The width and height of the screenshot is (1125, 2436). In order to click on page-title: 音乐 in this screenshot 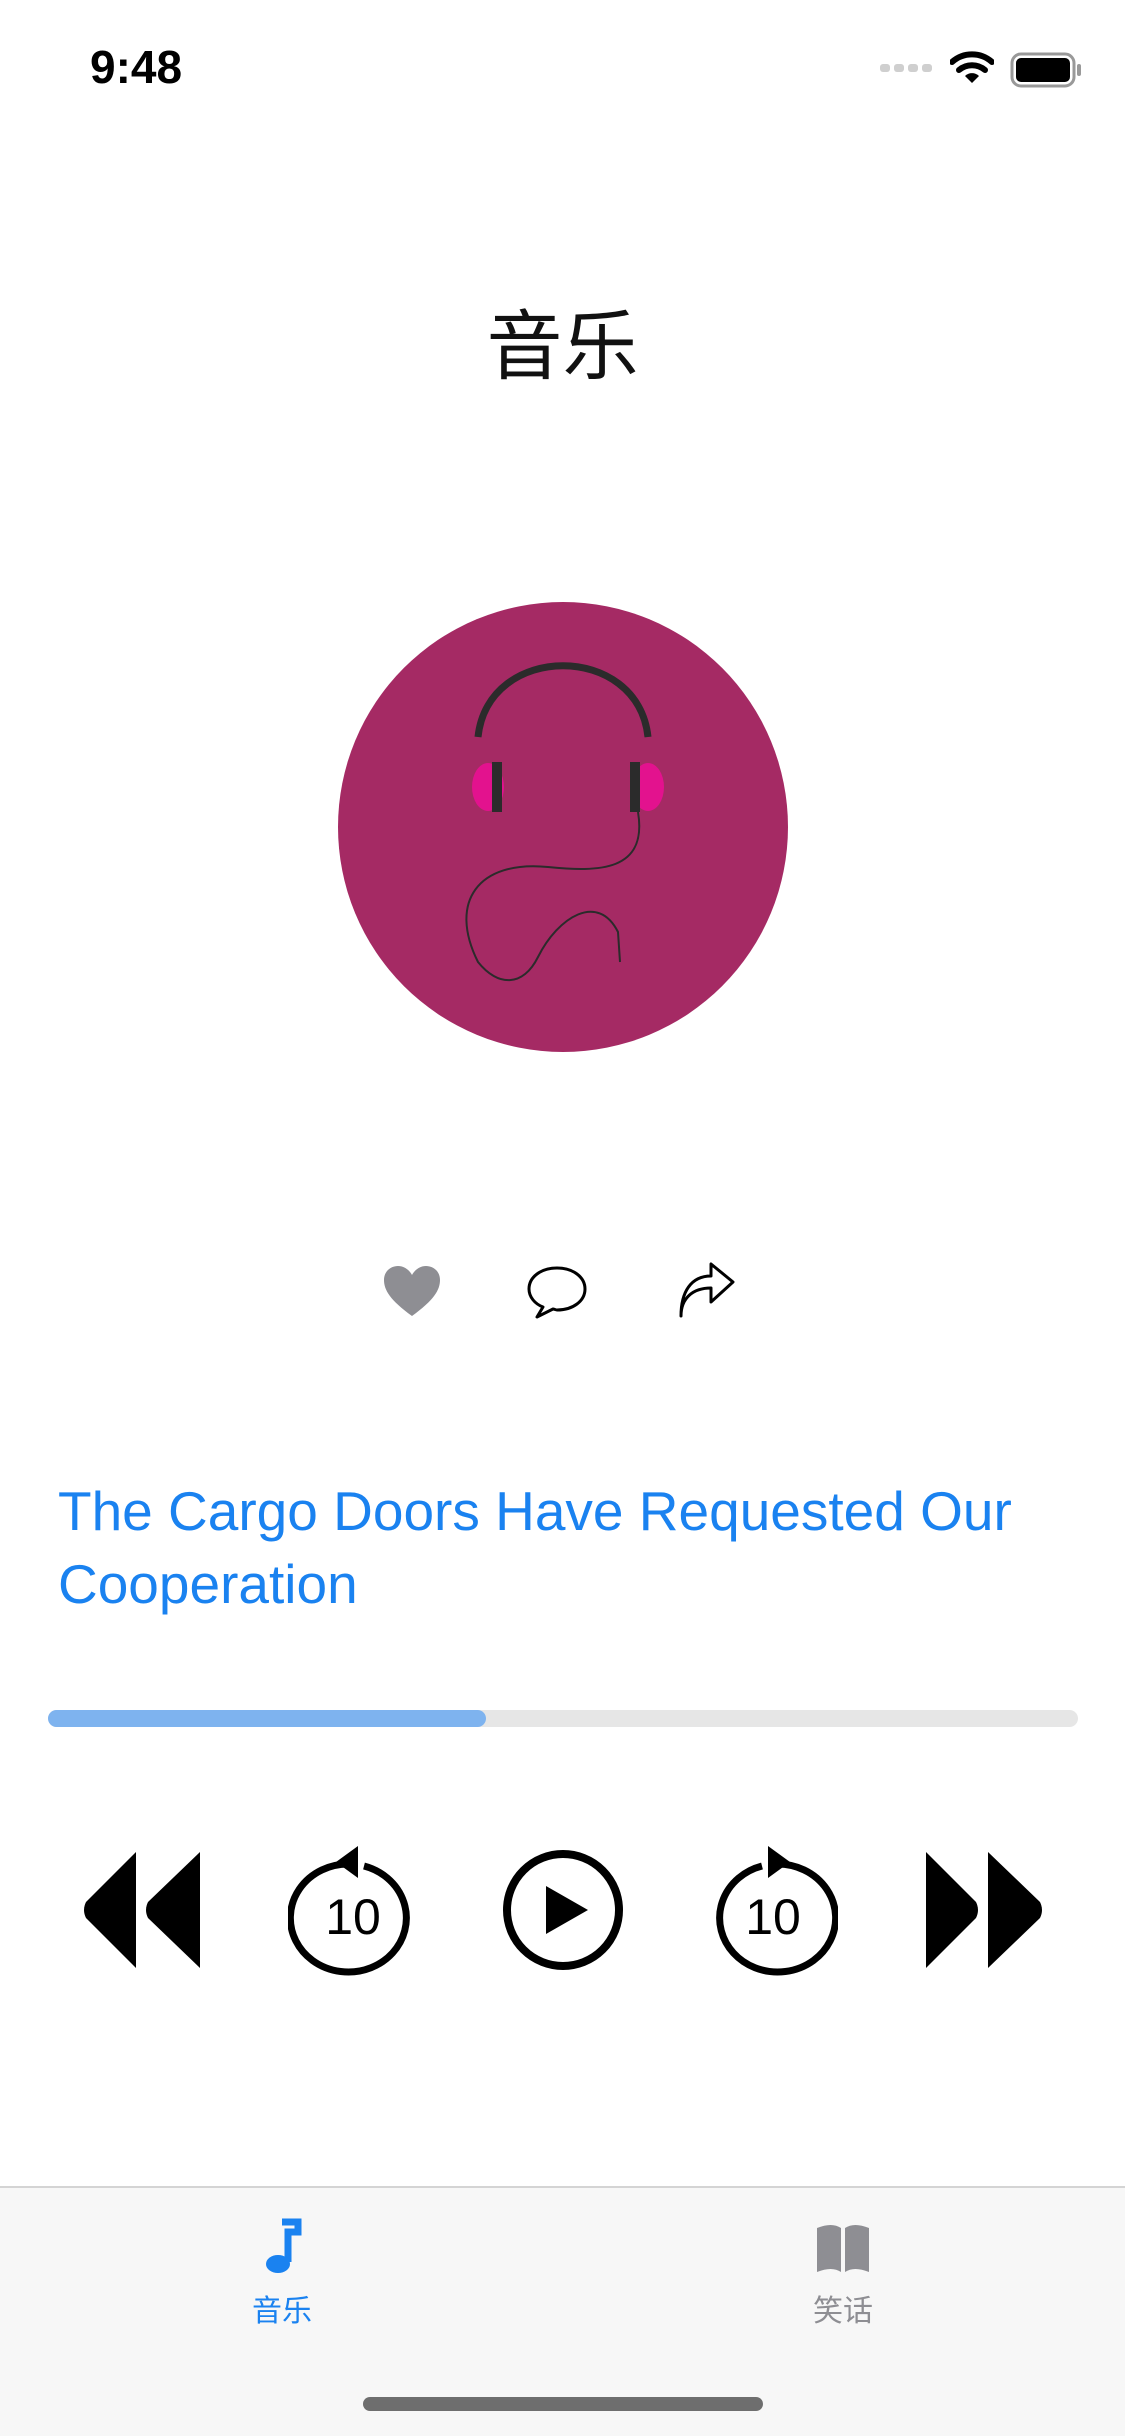, I will do `click(562, 346)`.